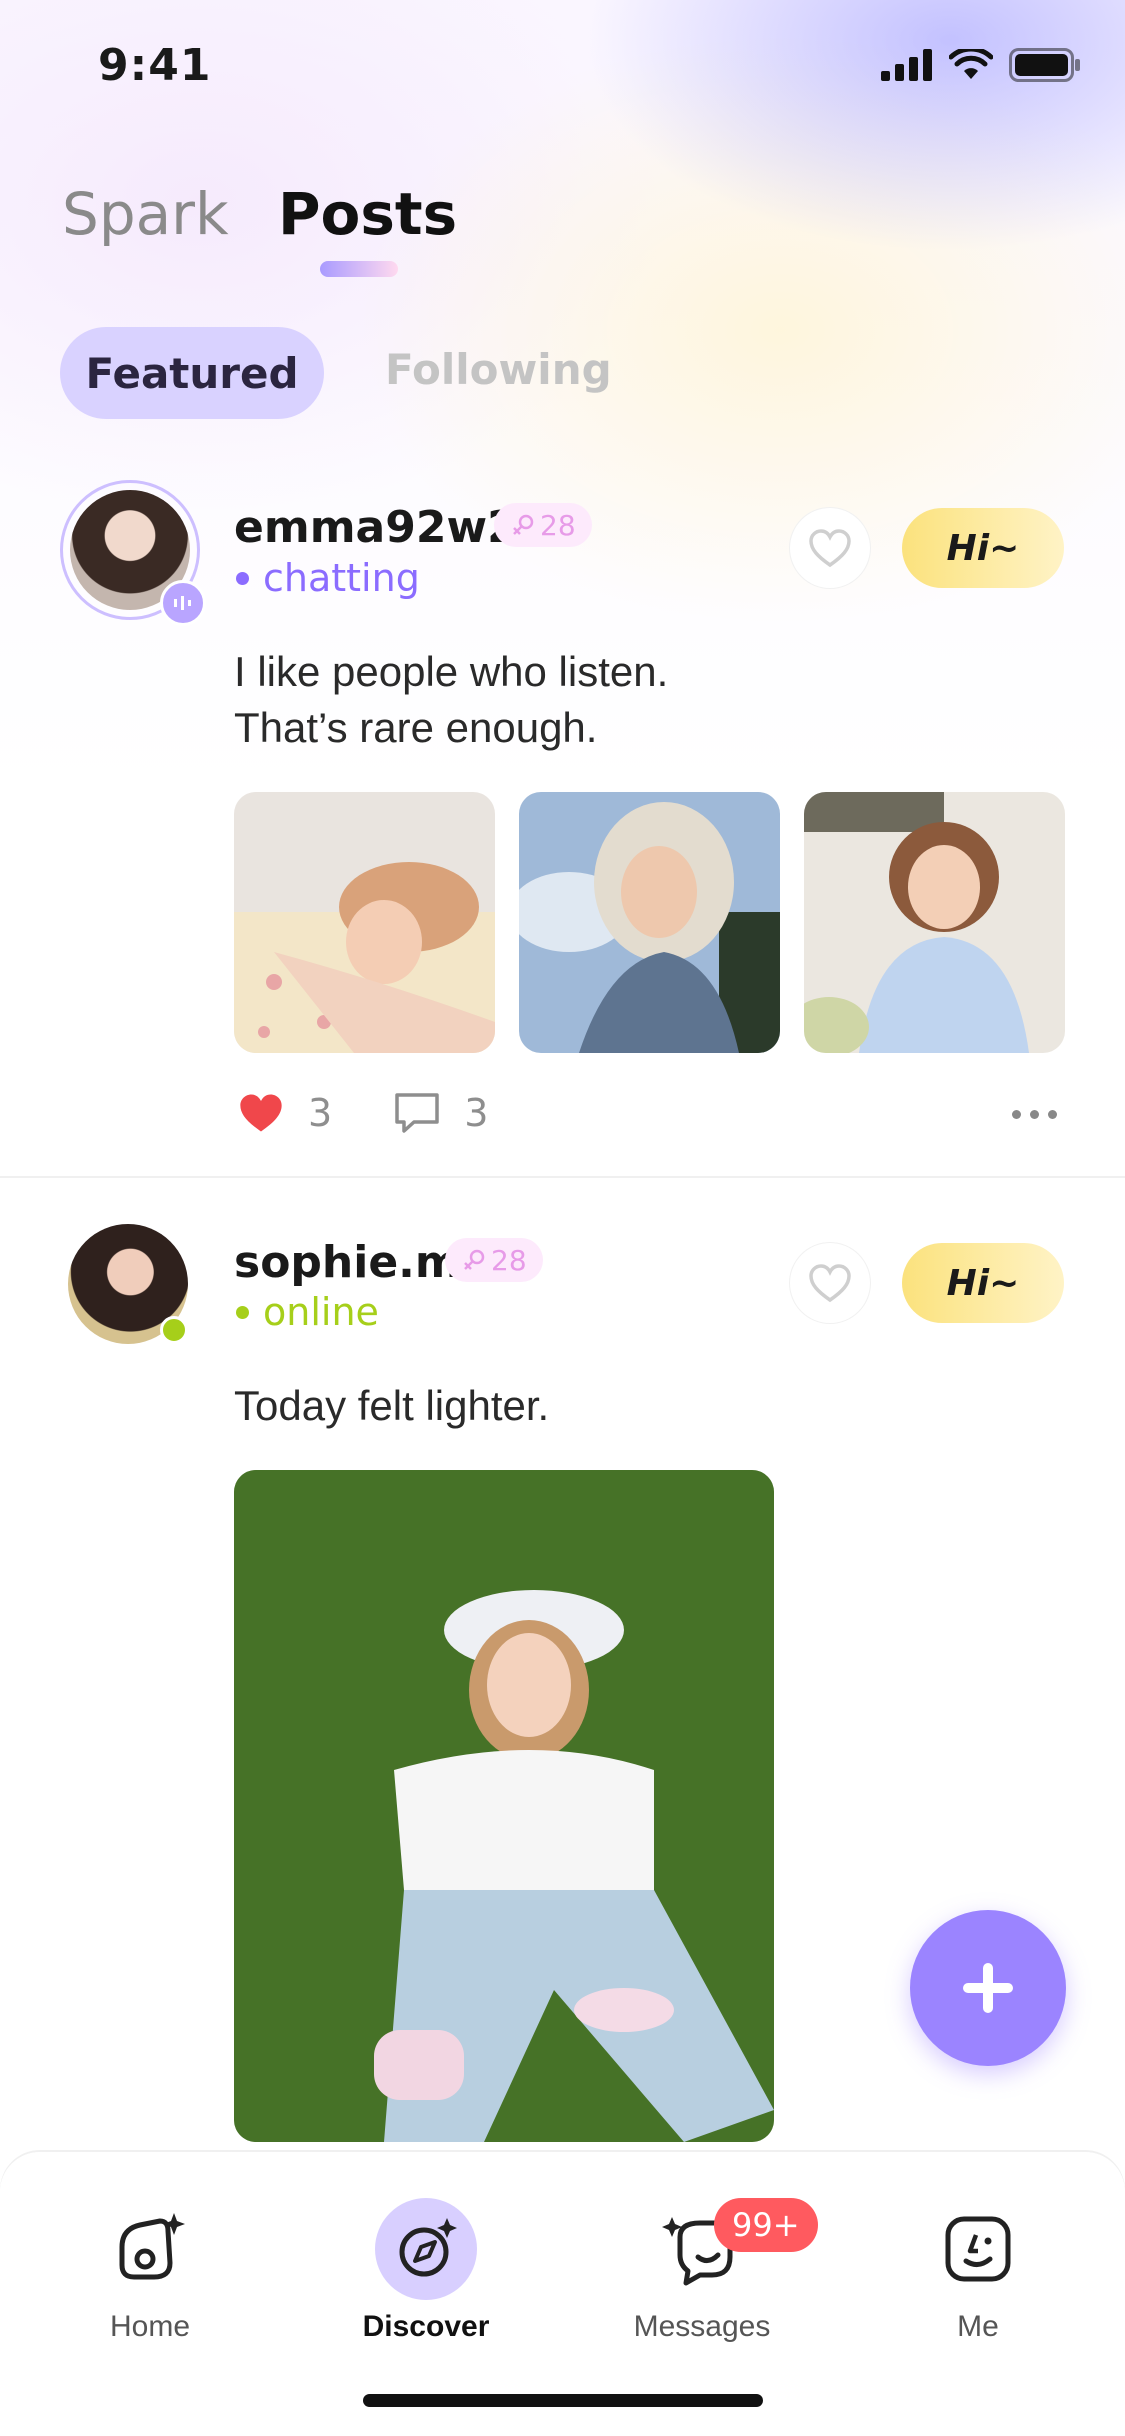 Image resolution: width=1125 pixels, height=2436 pixels. What do you see at coordinates (284, 1113) in the screenshot?
I see `like-button: 3` at bounding box center [284, 1113].